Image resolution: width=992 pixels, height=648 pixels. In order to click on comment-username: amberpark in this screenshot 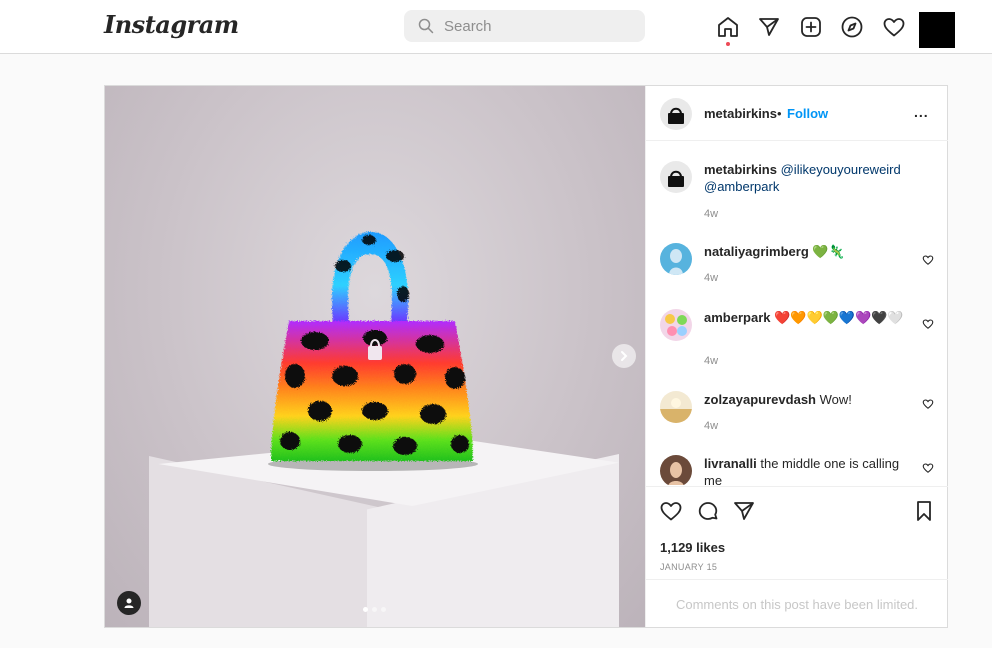, I will do `click(737, 317)`.